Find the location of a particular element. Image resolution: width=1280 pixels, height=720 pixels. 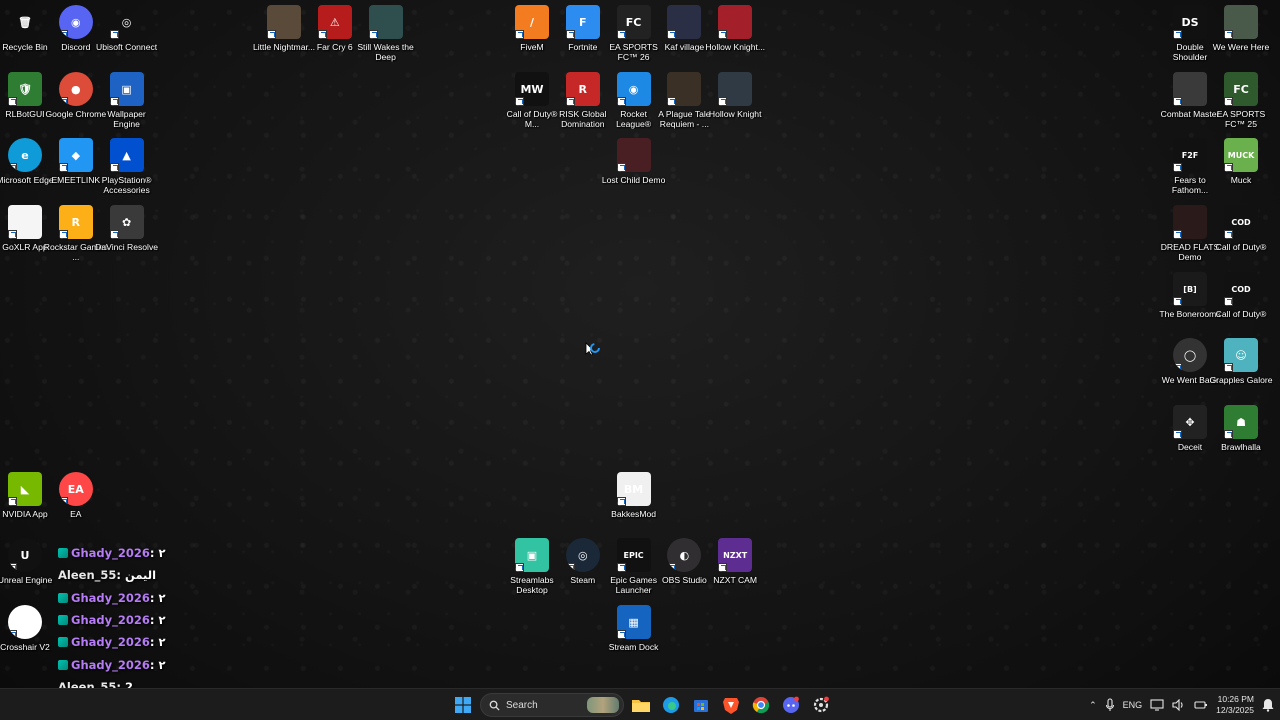

discord-taskbar-button is located at coordinates (791, 705).